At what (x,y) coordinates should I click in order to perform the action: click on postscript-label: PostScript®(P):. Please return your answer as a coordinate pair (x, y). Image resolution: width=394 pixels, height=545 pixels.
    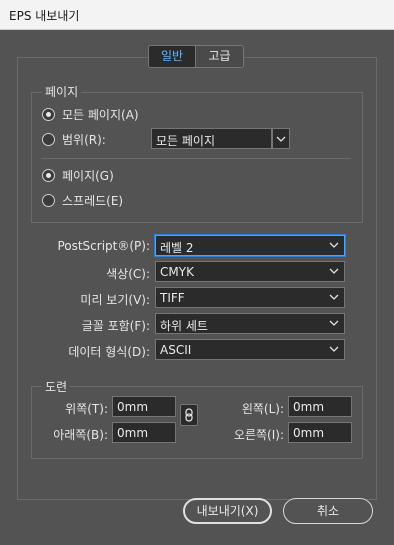
    Looking at the image, I should click on (103, 246).